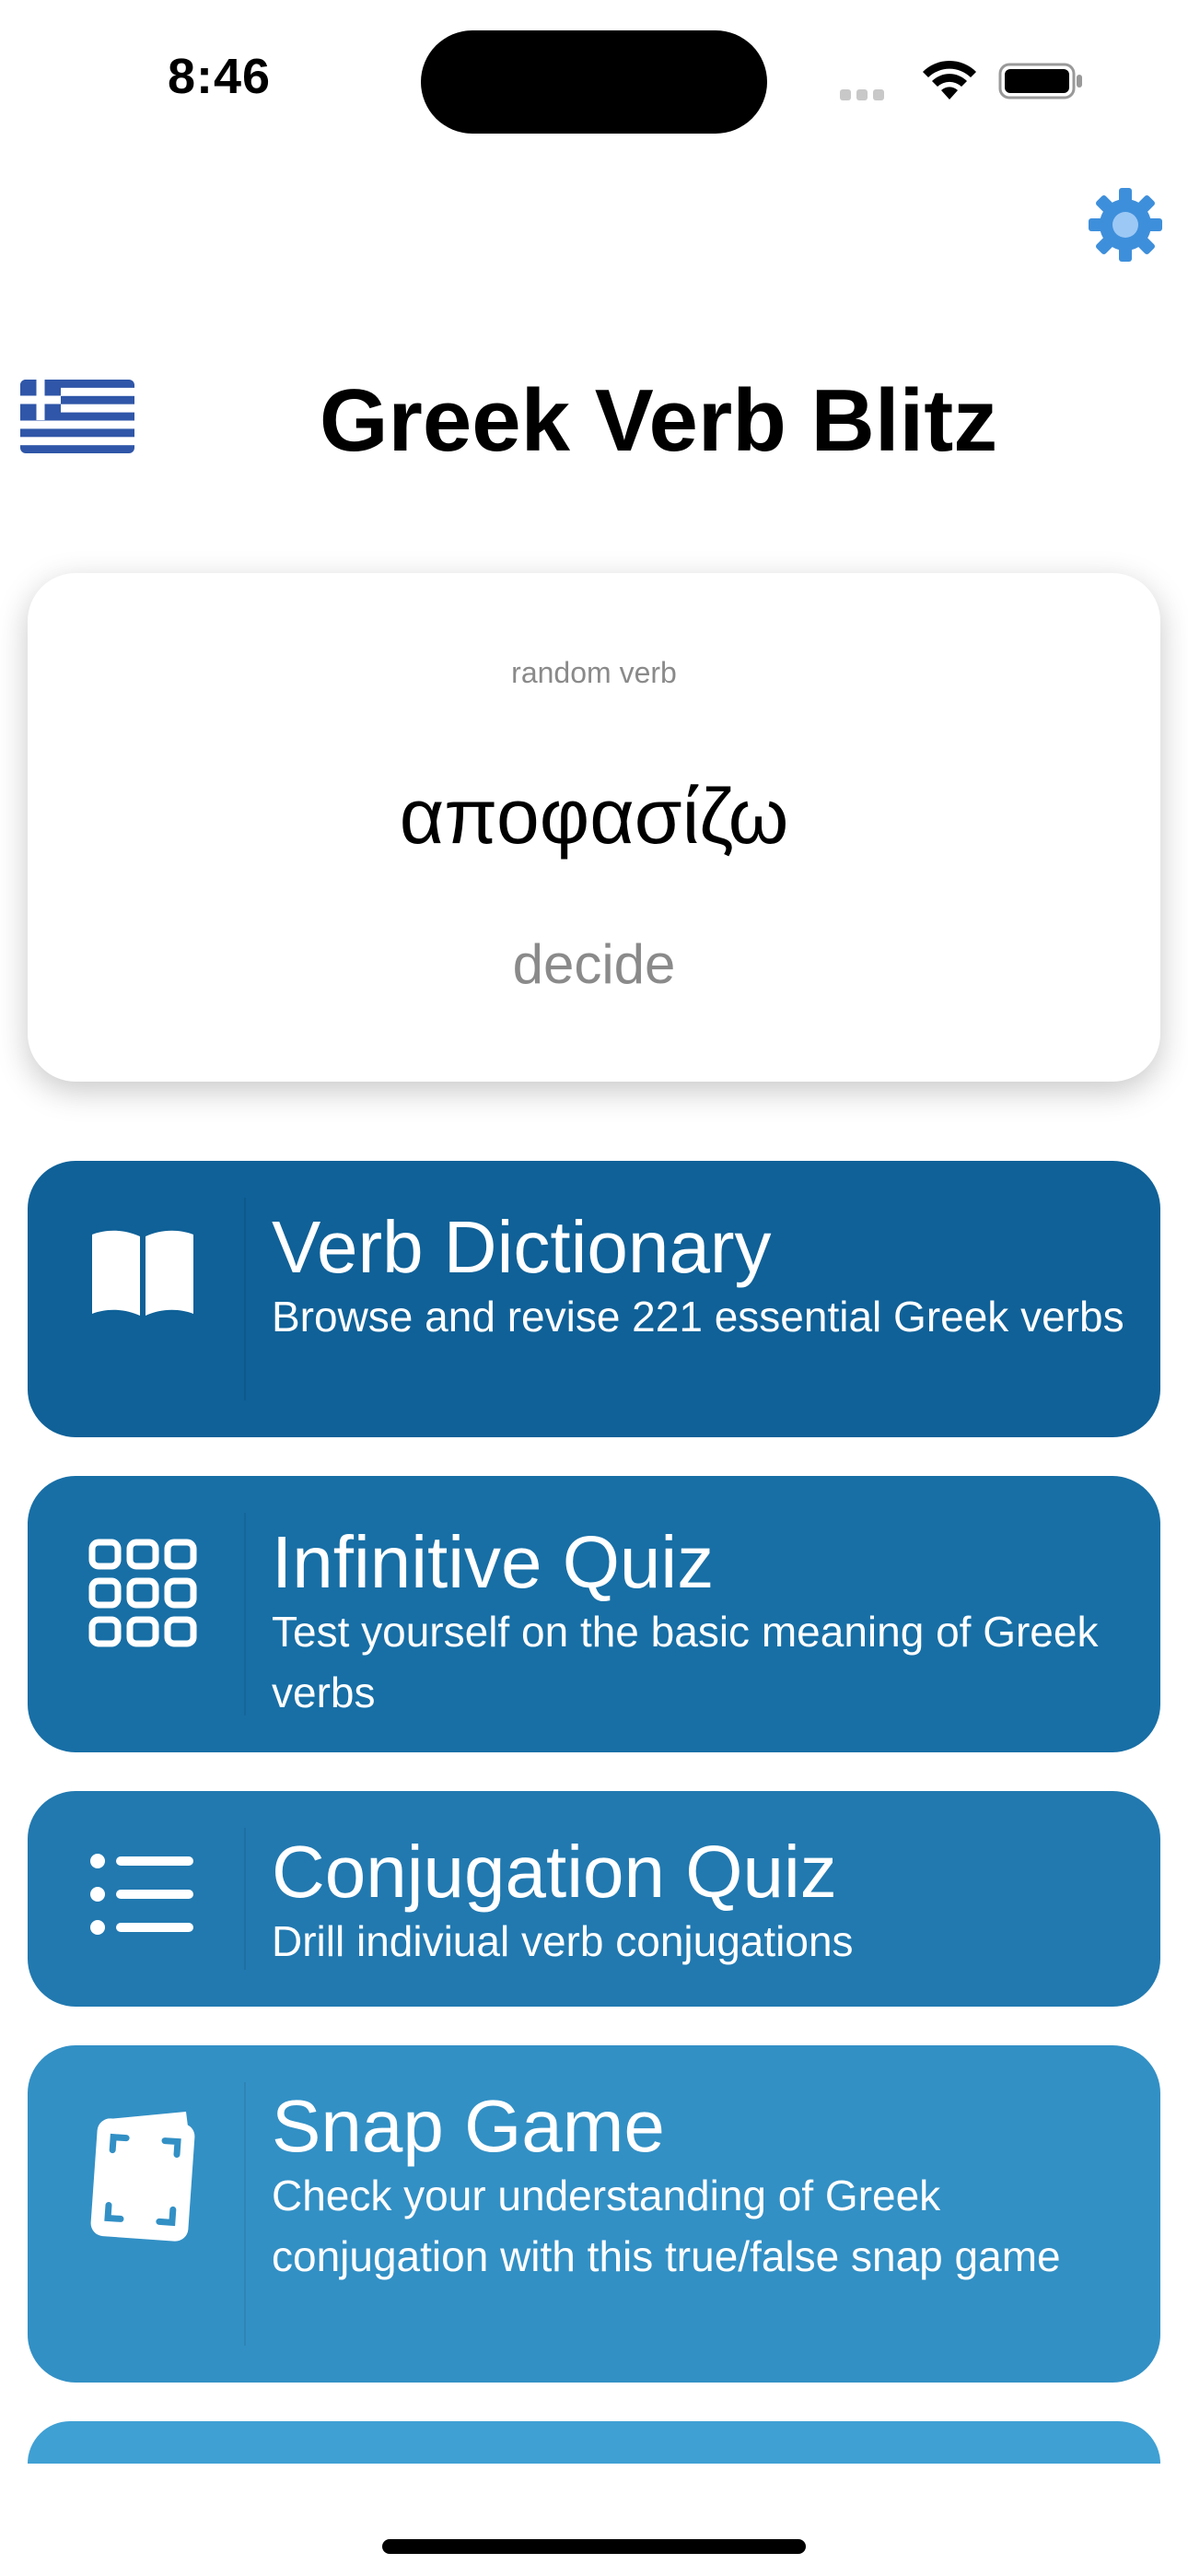  I want to click on greek-flag-icon, so click(77, 416).